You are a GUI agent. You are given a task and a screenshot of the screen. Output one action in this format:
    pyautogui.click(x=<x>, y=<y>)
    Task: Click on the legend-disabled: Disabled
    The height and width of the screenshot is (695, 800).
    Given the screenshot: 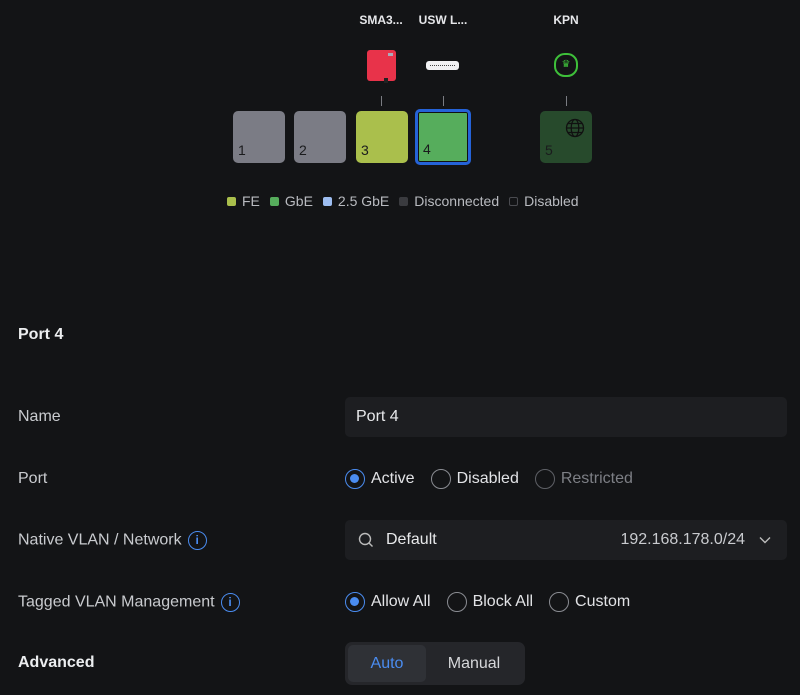 What is the action you would take?
    pyautogui.click(x=544, y=201)
    